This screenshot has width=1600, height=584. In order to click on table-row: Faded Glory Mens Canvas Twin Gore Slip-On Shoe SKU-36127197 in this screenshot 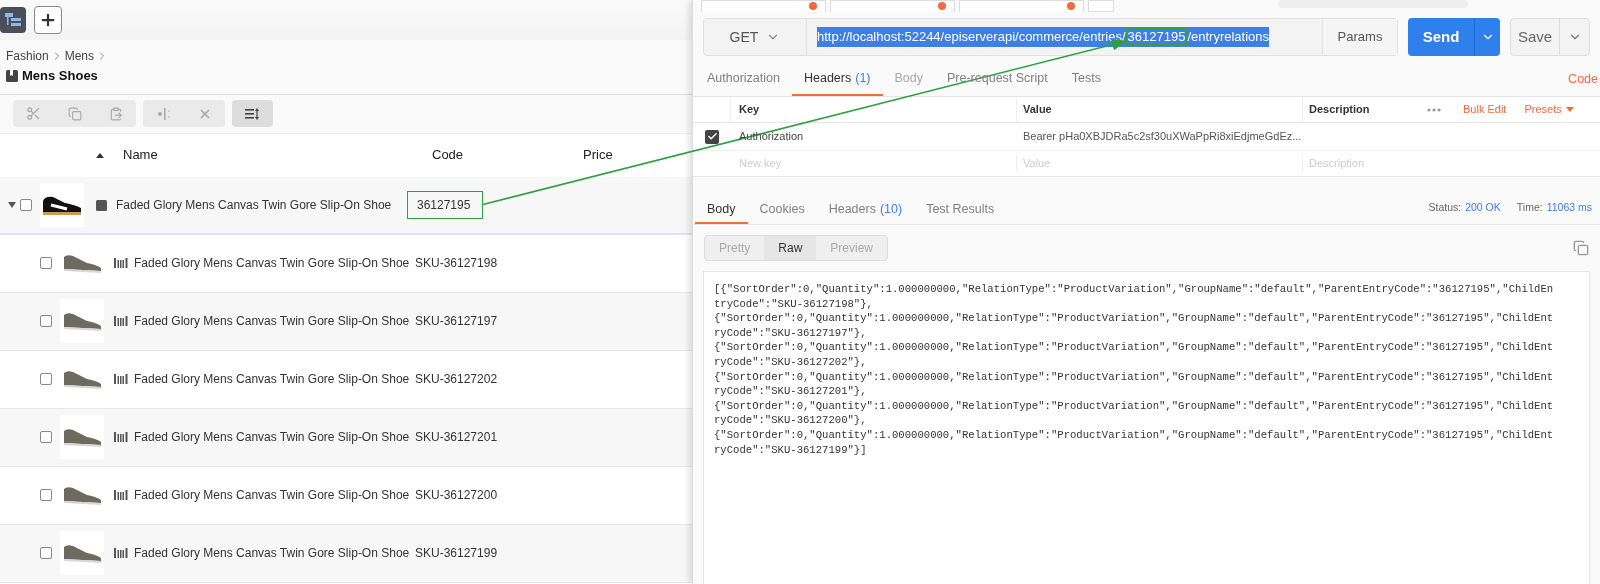, I will do `click(346, 321)`.